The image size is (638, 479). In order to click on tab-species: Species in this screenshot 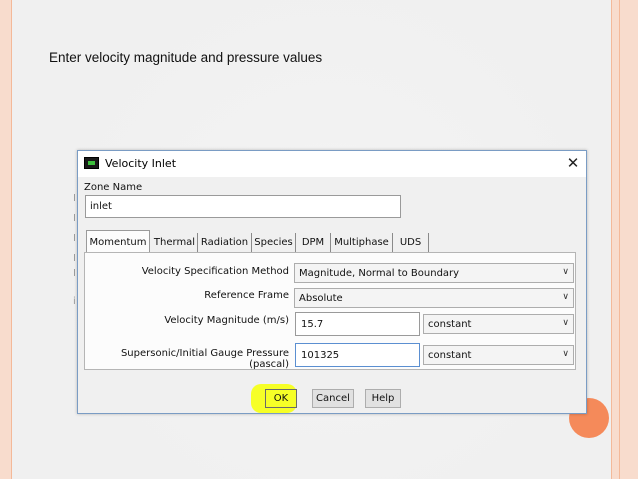, I will do `click(274, 242)`.